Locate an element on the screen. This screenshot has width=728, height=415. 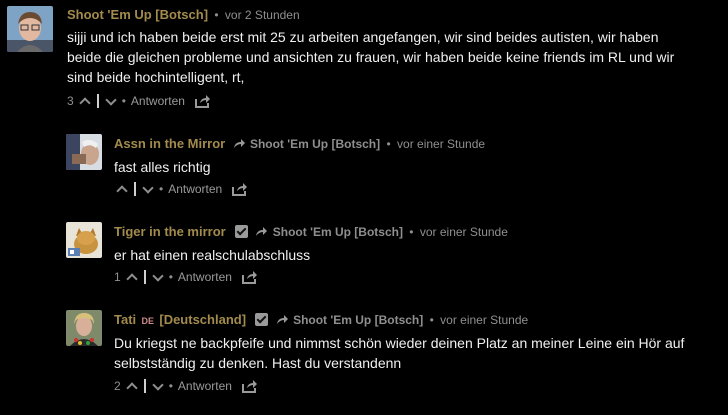
comment-actions: 1 • Antworten is located at coordinates (186, 277).